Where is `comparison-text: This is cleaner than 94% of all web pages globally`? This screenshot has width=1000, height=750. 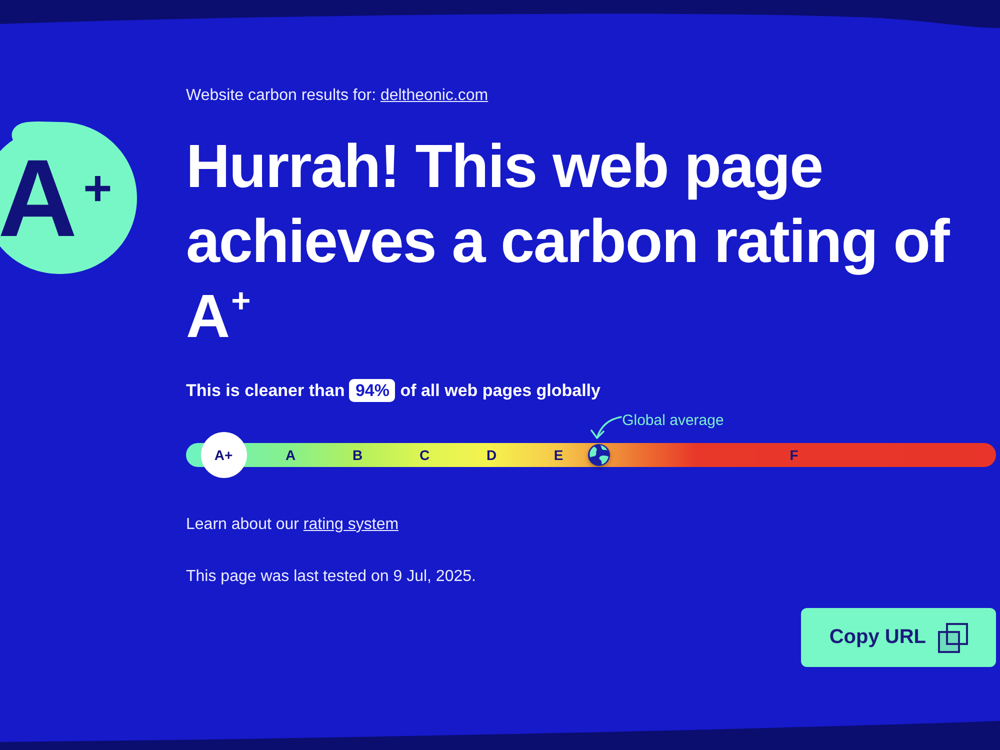 comparison-text: This is cleaner than 94% of all web pages globally is located at coordinates (393, 391).